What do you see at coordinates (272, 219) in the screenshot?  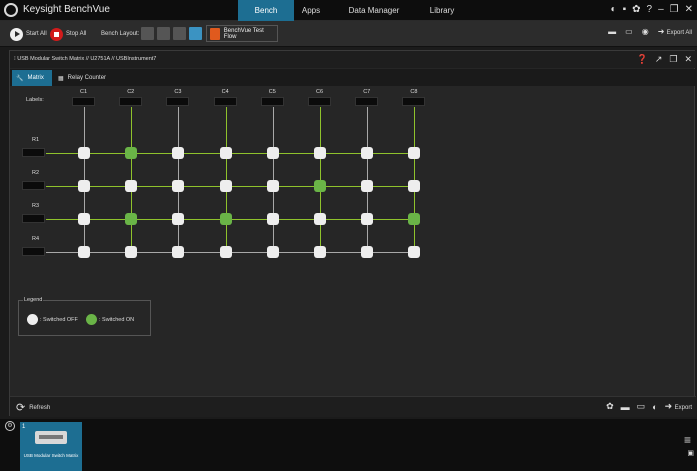 I see `relay-r3-c5` at bounding box center [272, 219].